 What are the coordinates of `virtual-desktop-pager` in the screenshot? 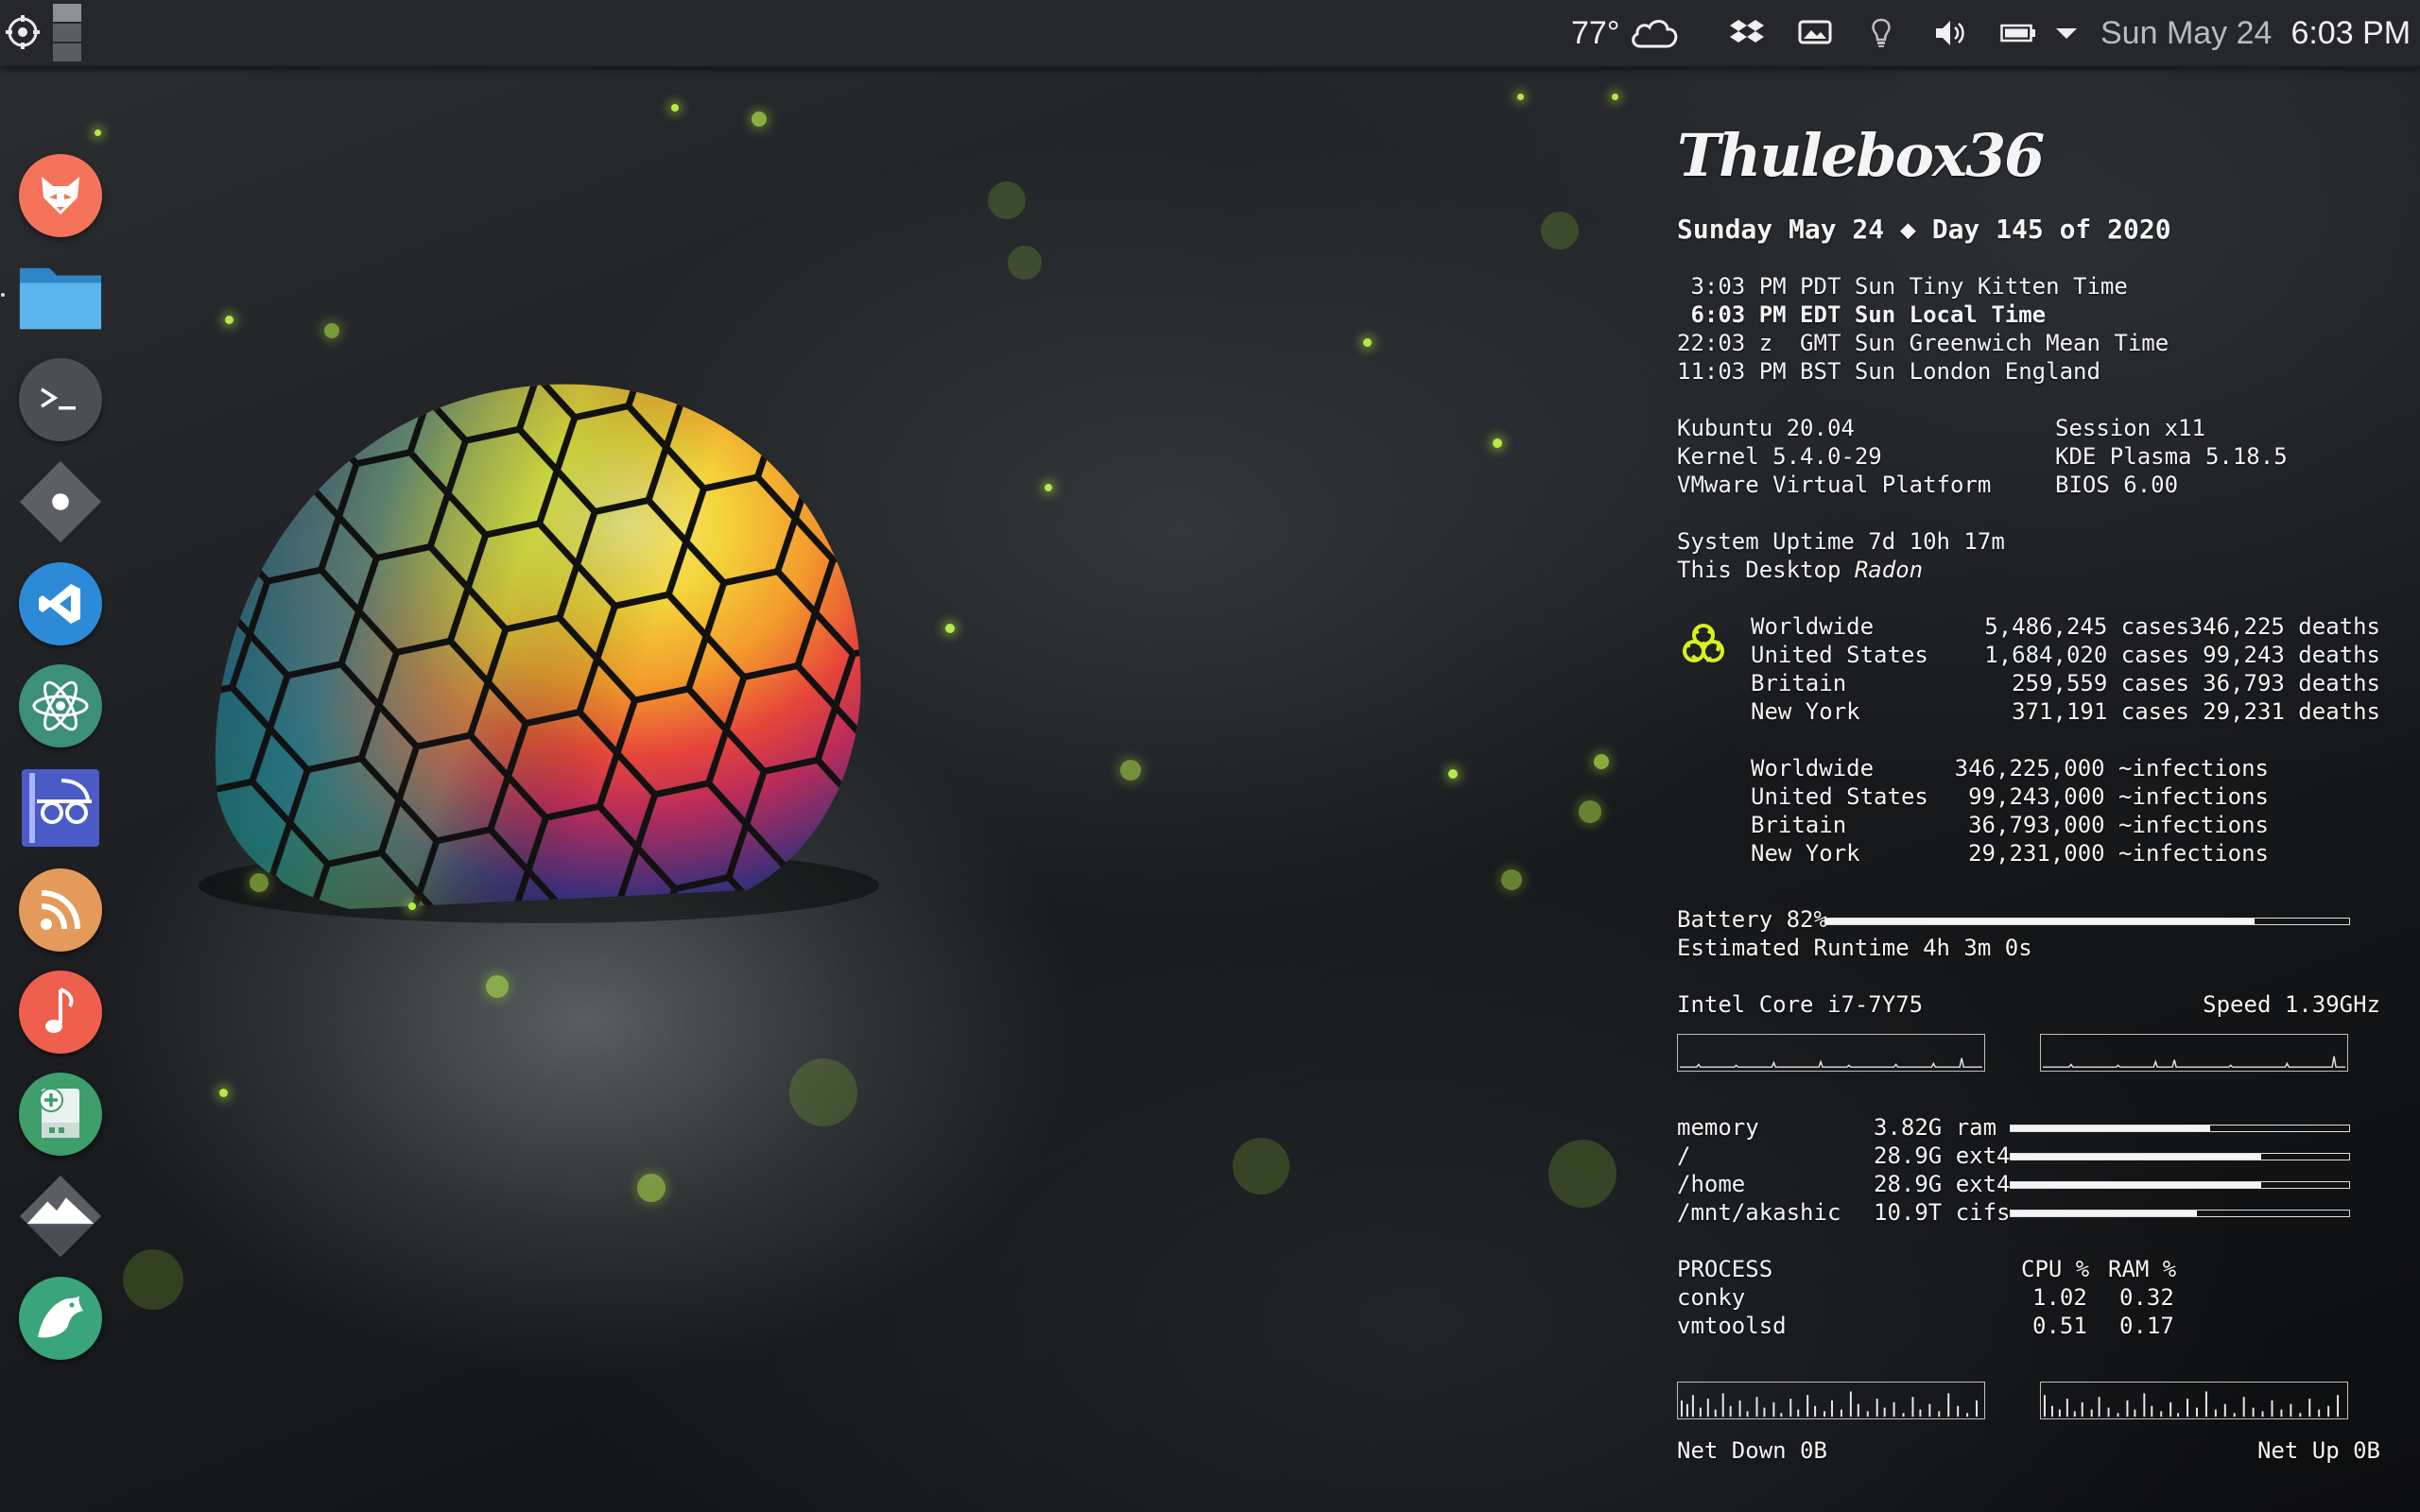 It's located at (67, 33).